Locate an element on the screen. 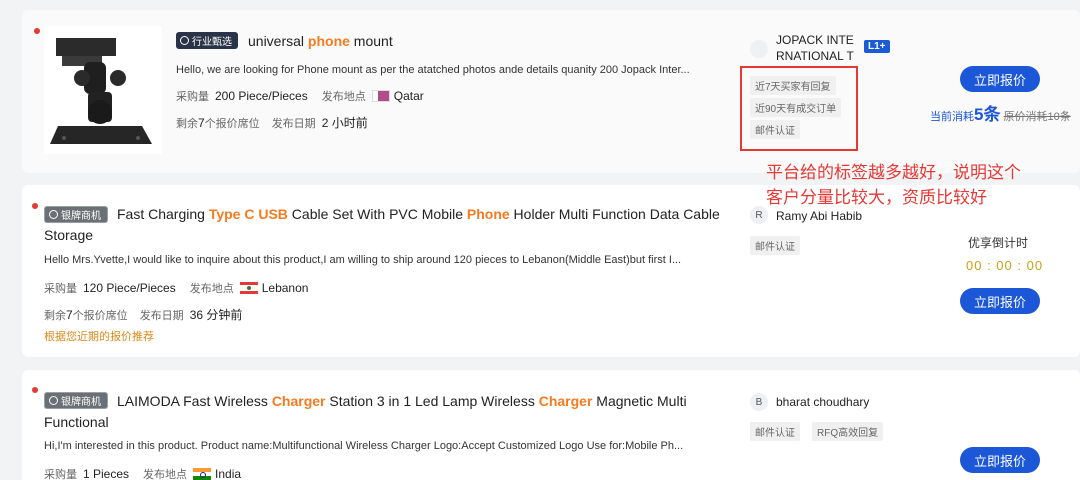  lebanon-flag-icon is located at coordinates (248, 288).